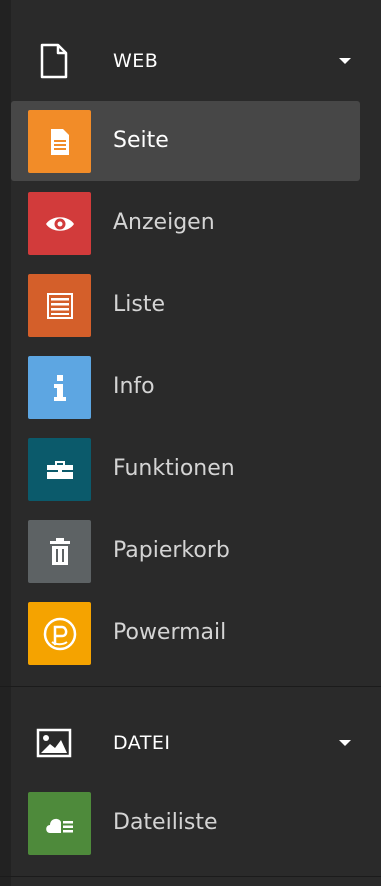 This screenshot has width=381, height=886. I want to click on toolbox-icon, so click(59, 469).